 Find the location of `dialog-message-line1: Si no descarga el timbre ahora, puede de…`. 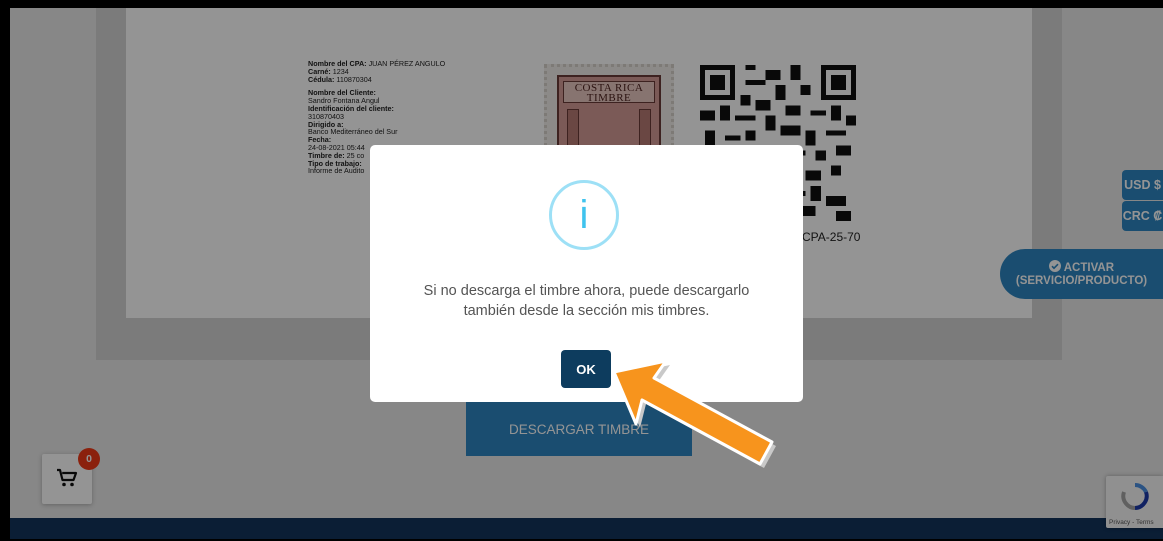

dialog-message-line1: Si no descarga el timbre ahora, puede de… is located at coordinates (586, 291).